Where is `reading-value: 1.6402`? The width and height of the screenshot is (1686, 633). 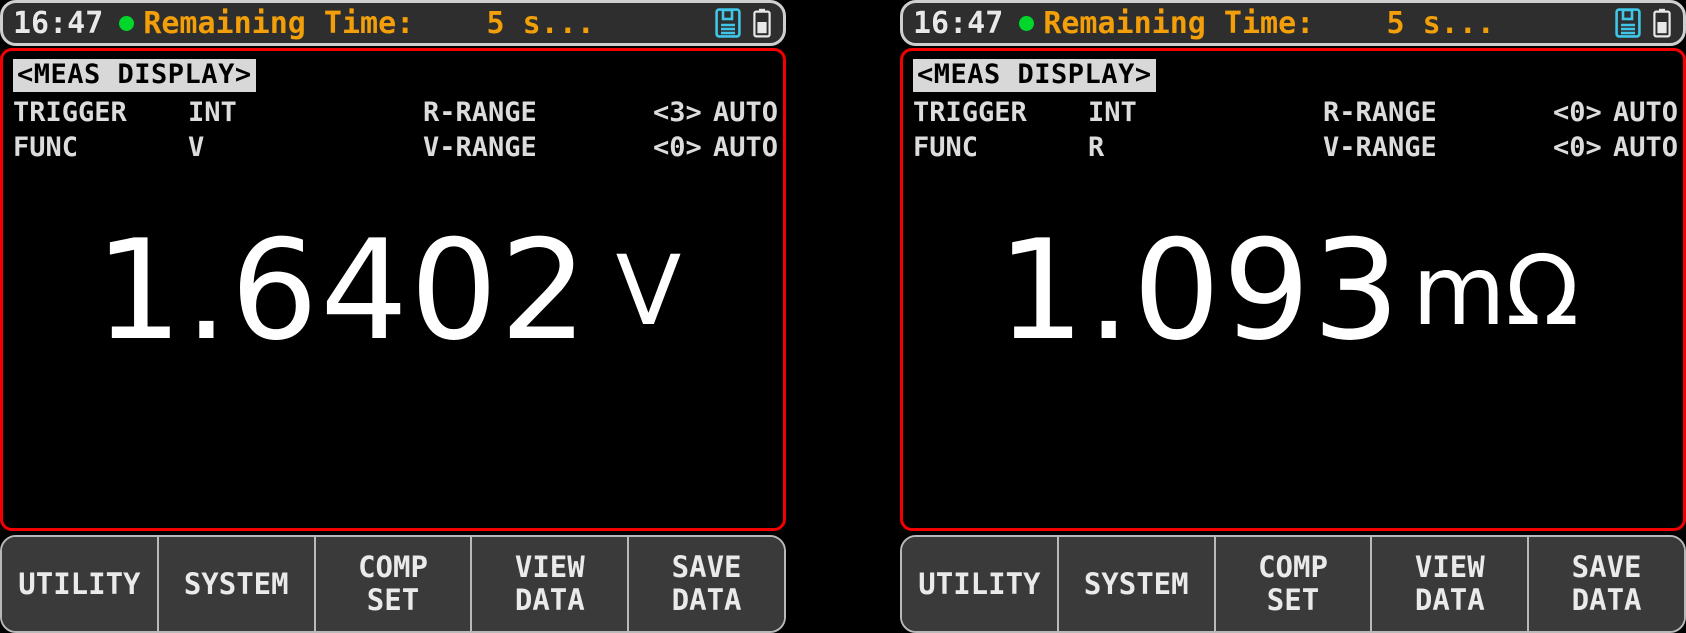
reading-value: 1.6402 is located at coordinates (342, 290).